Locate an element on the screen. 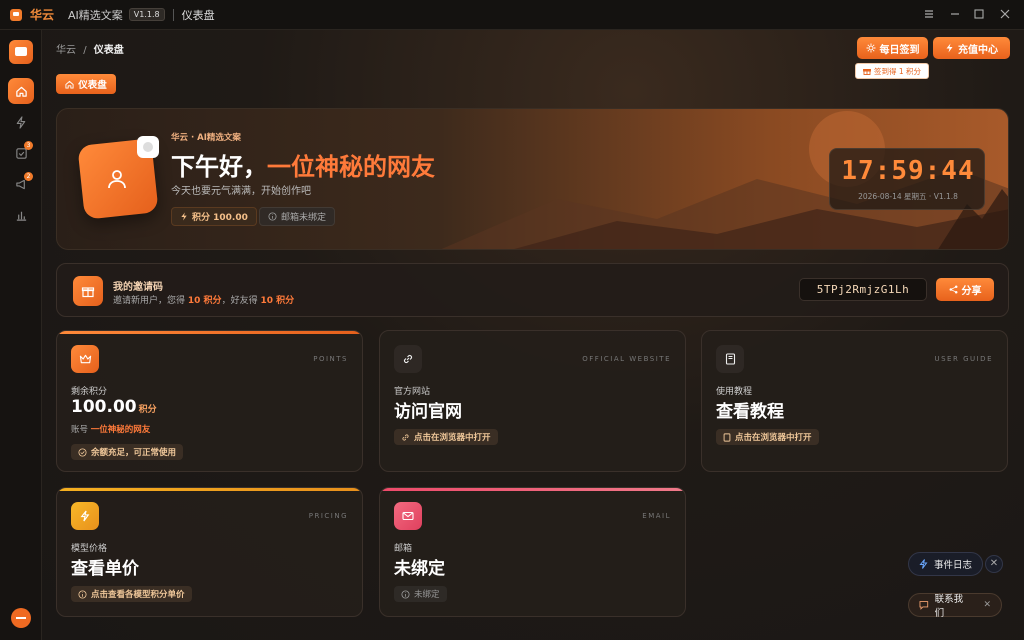 The height and width of the screenshot is (640, 1024). user-guide-card: USER GUIDE 使用教程 查看教程 点击在浏览器中打开 is located at coordinates (854, 401).